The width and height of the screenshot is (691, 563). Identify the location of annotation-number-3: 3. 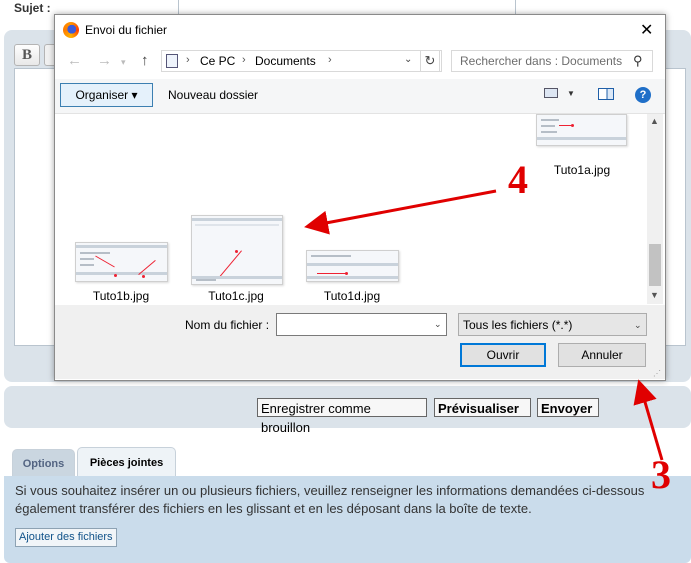
(661, 474).